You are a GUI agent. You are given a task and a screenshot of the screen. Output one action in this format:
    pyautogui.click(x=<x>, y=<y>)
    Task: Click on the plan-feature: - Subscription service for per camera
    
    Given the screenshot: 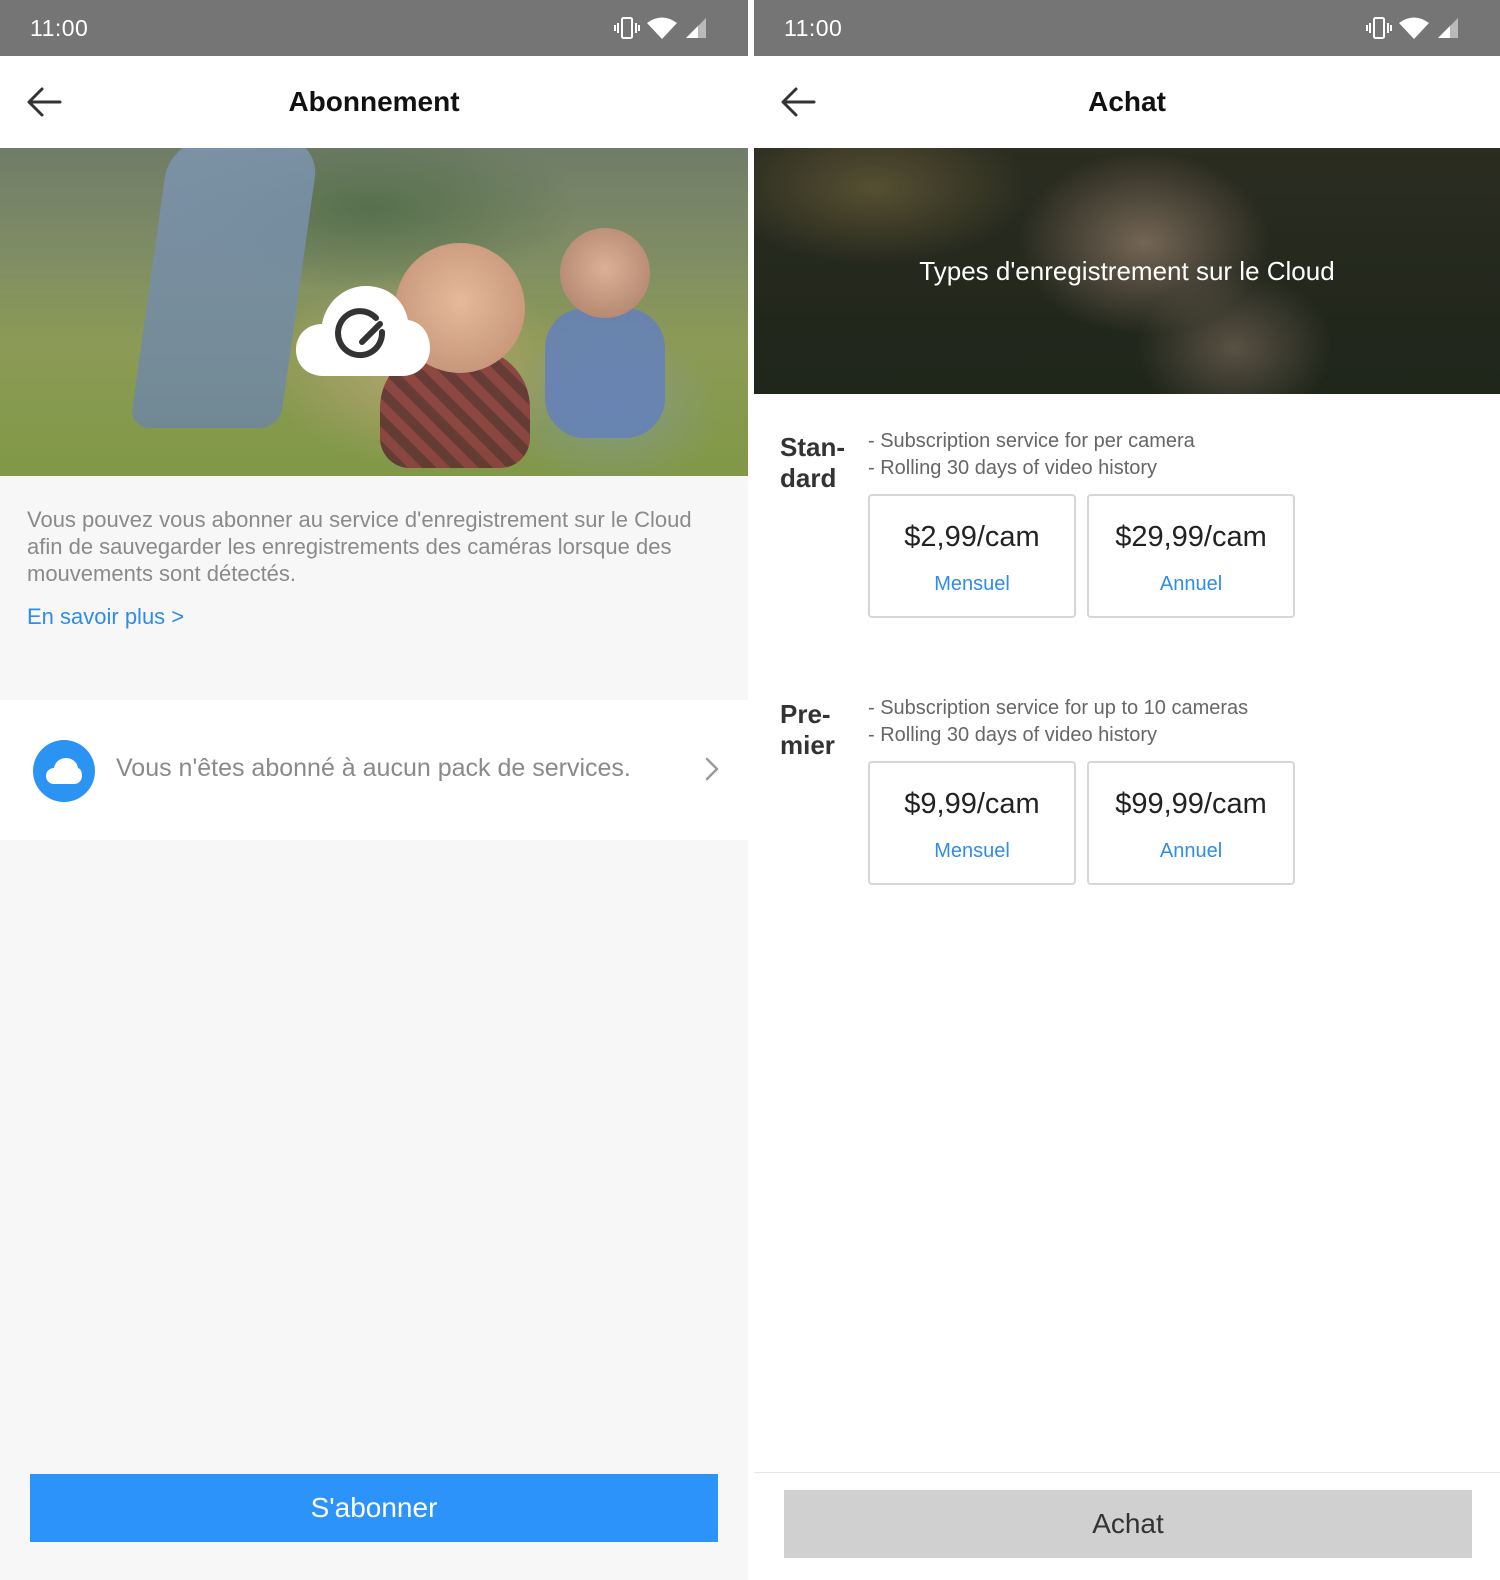 What is the action you would take?
    pyautogui.click(x=1031, y=441)
    